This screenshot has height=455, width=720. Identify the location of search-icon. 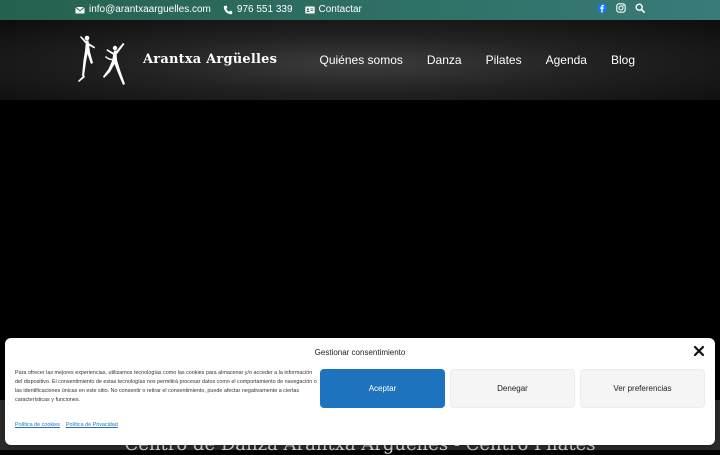
(640, 8).